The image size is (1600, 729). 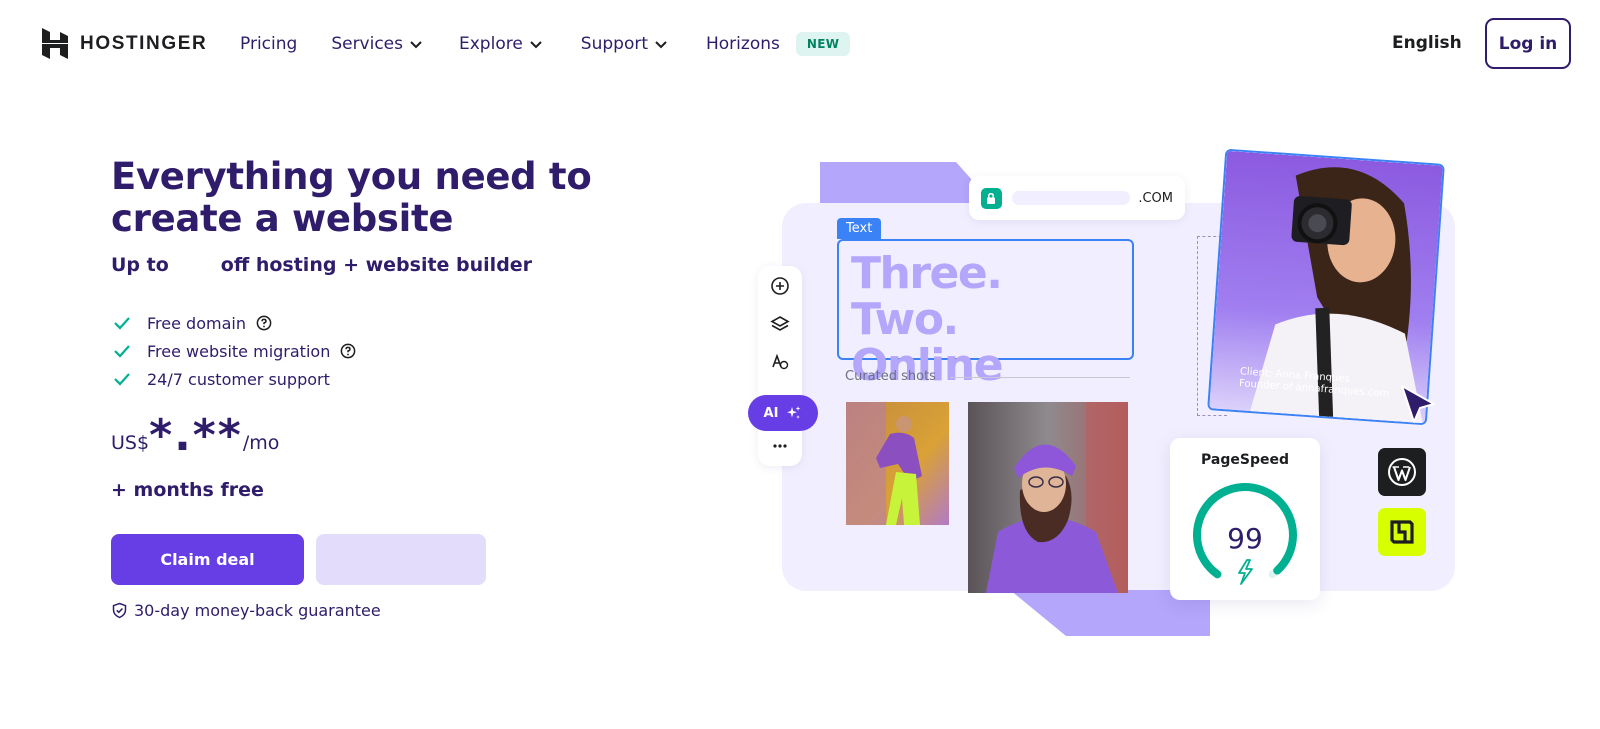 What do you see at coordinates (207, 559) in the screenshot?
I see `claim-deal-button: Claim deal` at bounding box center [207, 559].